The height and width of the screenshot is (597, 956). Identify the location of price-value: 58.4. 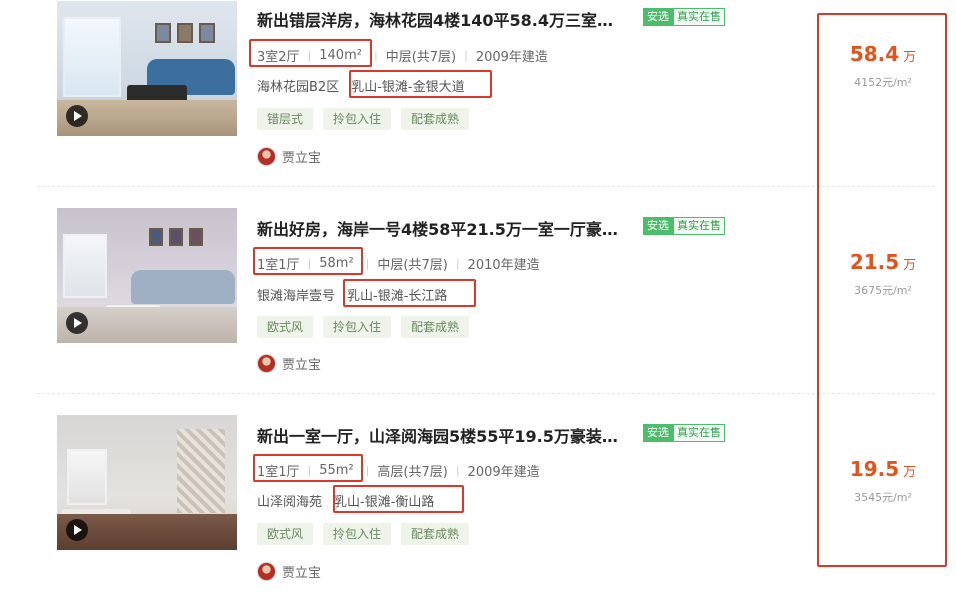
(874, 54).